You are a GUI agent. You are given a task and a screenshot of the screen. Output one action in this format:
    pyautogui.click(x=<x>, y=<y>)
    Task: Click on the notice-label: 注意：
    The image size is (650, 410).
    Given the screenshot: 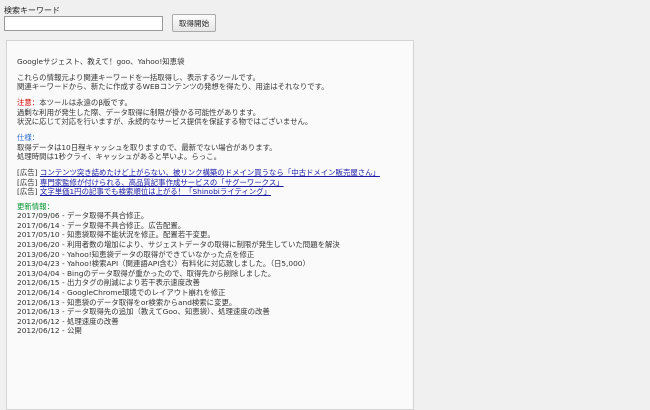 What is the action you would take?
    pyautogui.click(x=28, y=103)
    